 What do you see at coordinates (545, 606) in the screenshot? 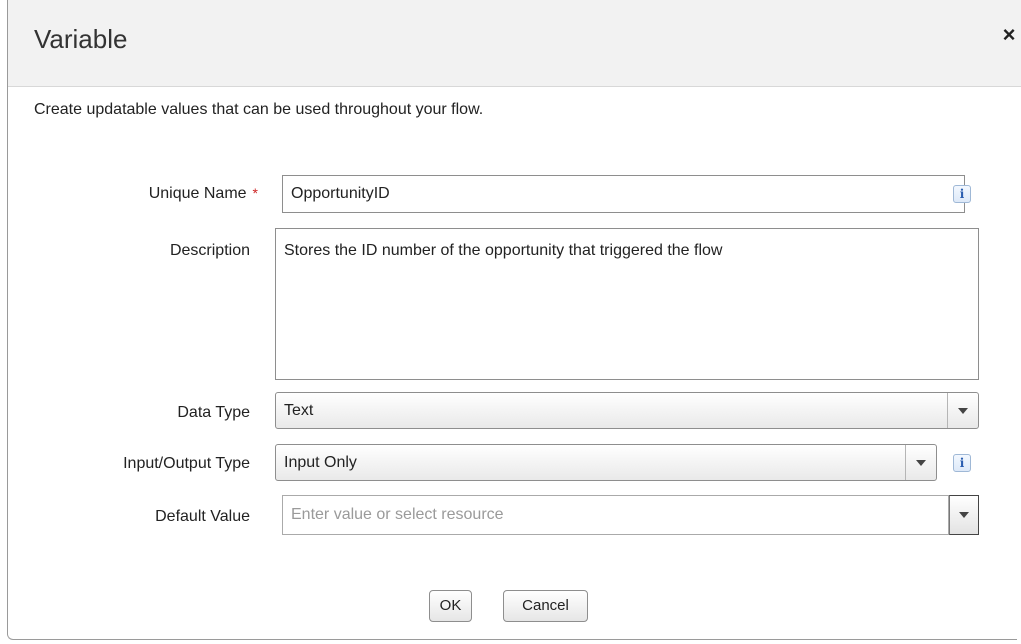
I see `cancel-button: Cancel` at bounding box center [545, 606].